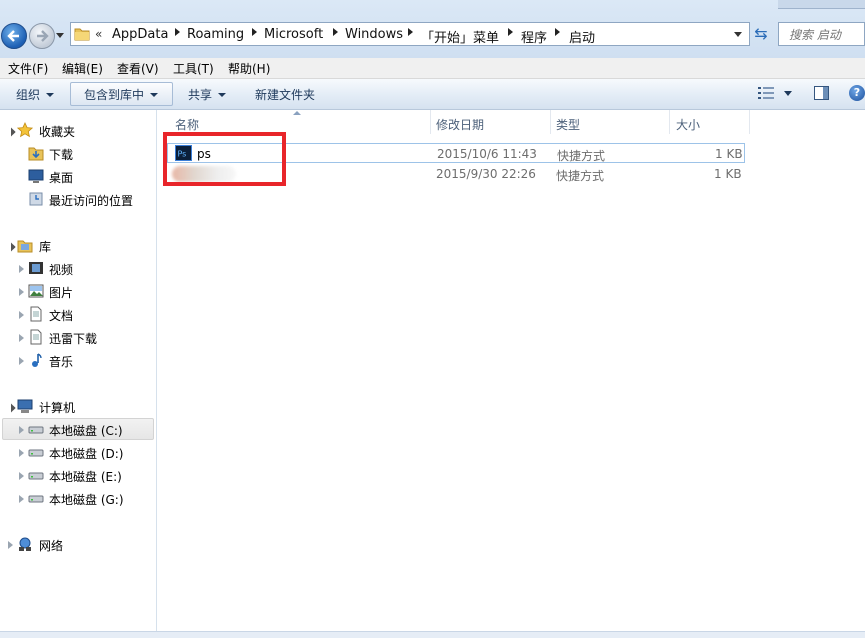  I want to click on organize-button: 组织, so click(35, 94).